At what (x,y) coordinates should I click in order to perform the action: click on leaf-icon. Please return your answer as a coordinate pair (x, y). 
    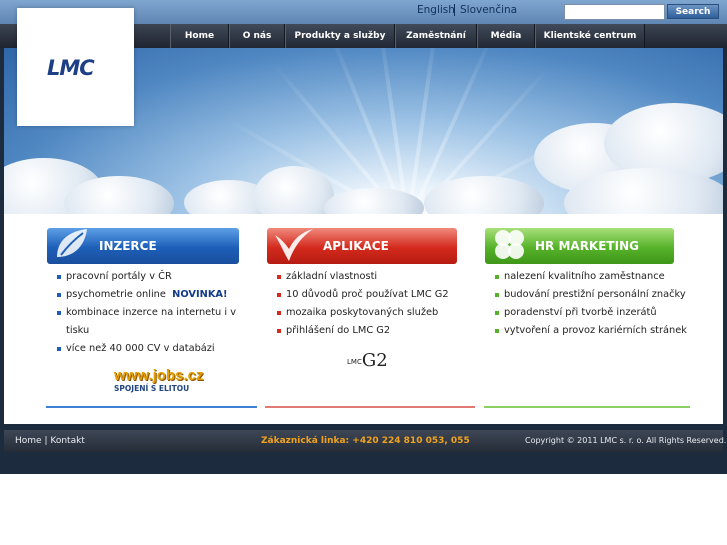
    Looking at the image, I should click on (71, 249).